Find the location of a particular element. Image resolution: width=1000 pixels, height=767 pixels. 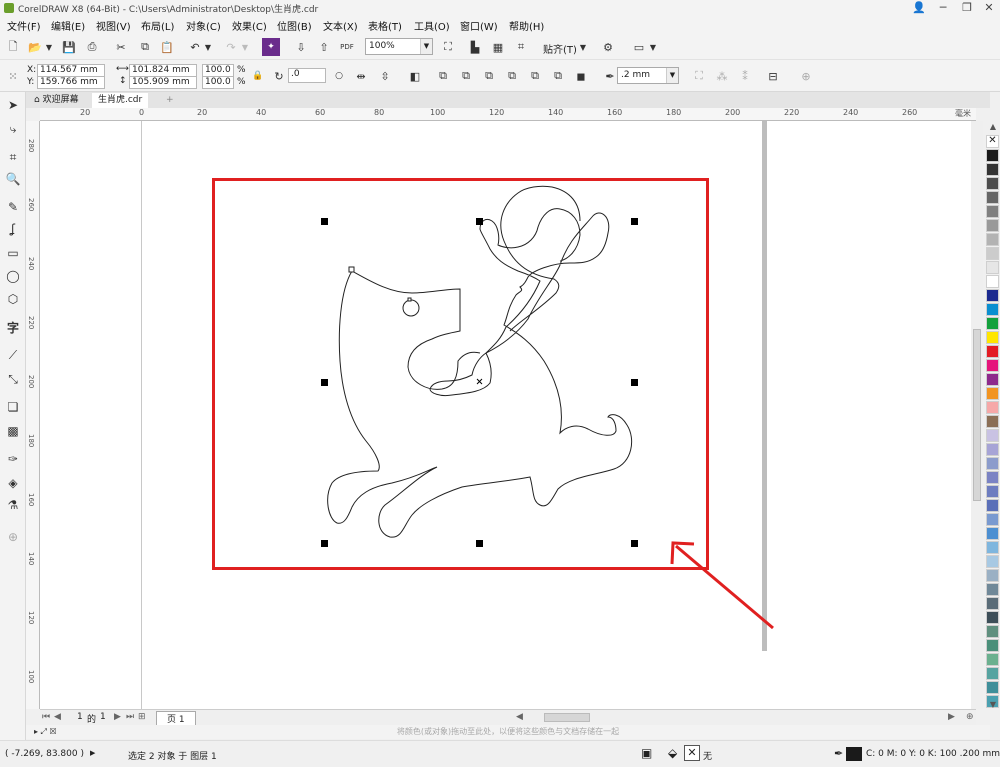

show-guidelines-icon: ⌗ is located at coordinates (521, 47).